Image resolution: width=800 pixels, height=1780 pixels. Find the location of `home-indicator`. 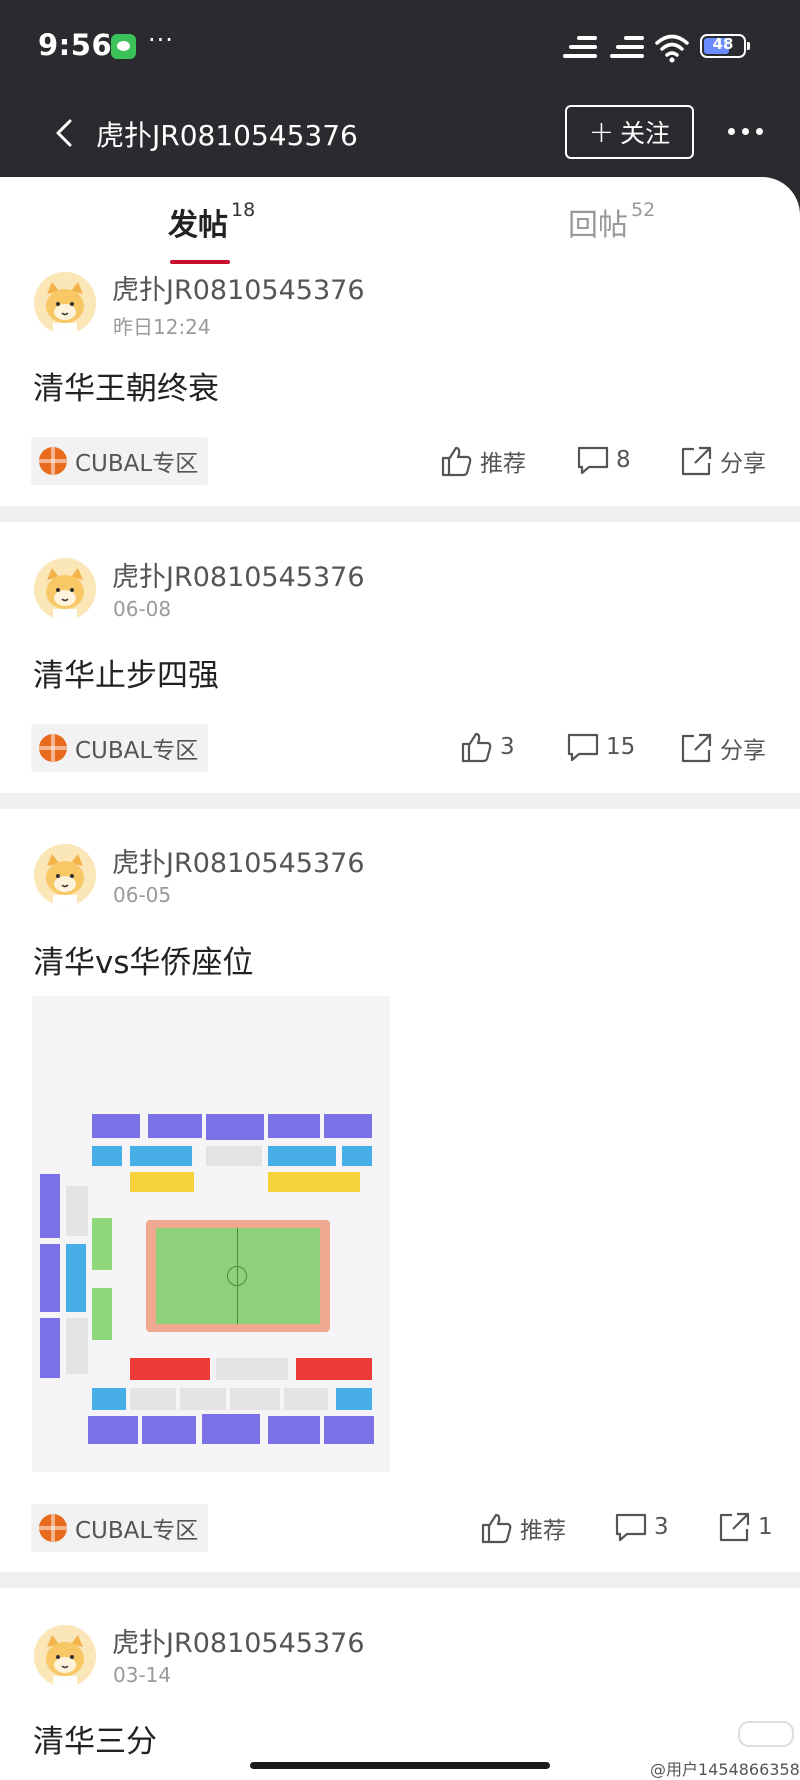

home-indicator is located at coordinates (400, 1765).